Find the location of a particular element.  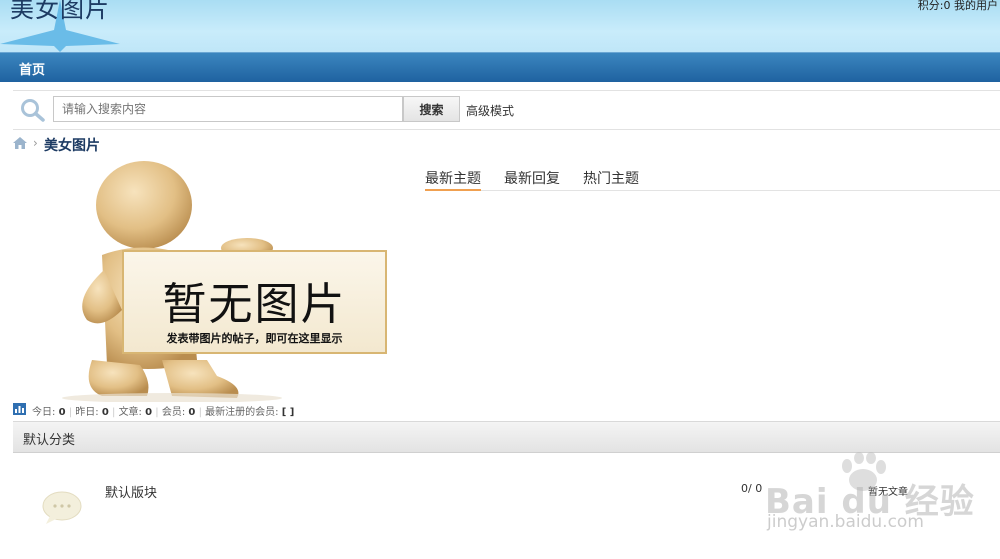

stat-posts-label: 文章: is located at coordinates (130, 412).